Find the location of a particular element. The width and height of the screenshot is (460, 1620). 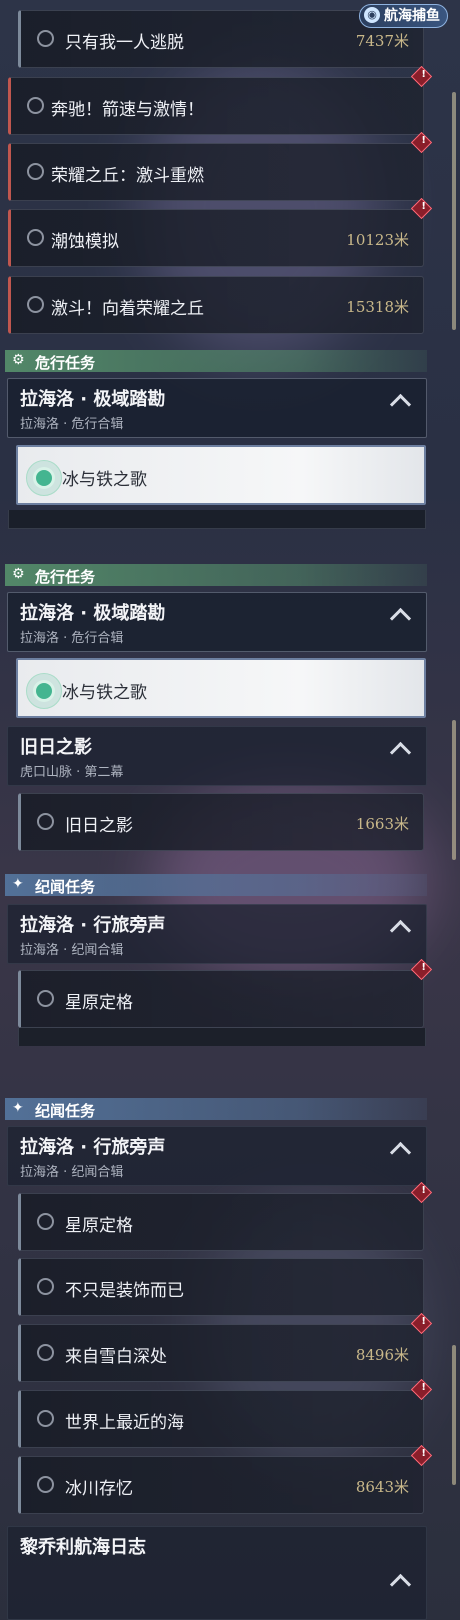

quest-label: 奔驰！箭速与激情！ is located at coordinates (127, 110).